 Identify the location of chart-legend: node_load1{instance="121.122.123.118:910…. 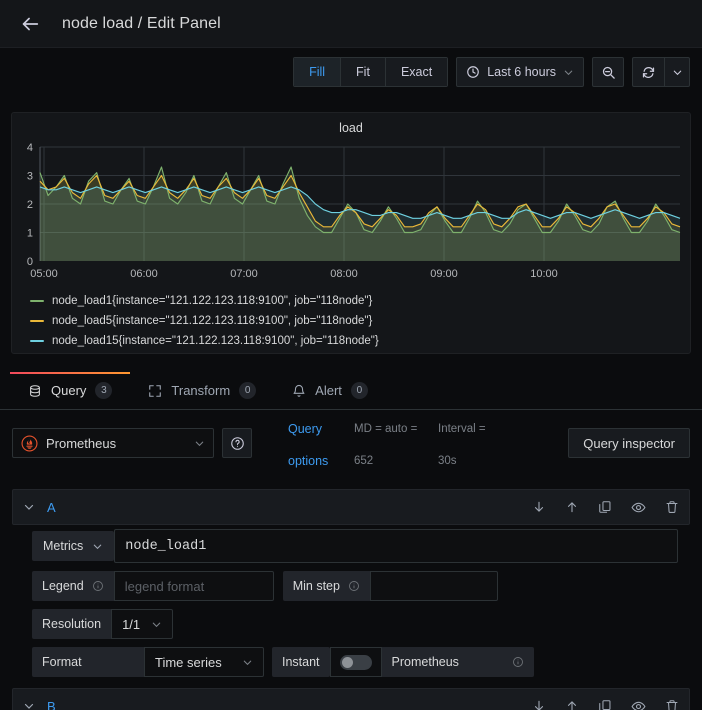
(204, 321).